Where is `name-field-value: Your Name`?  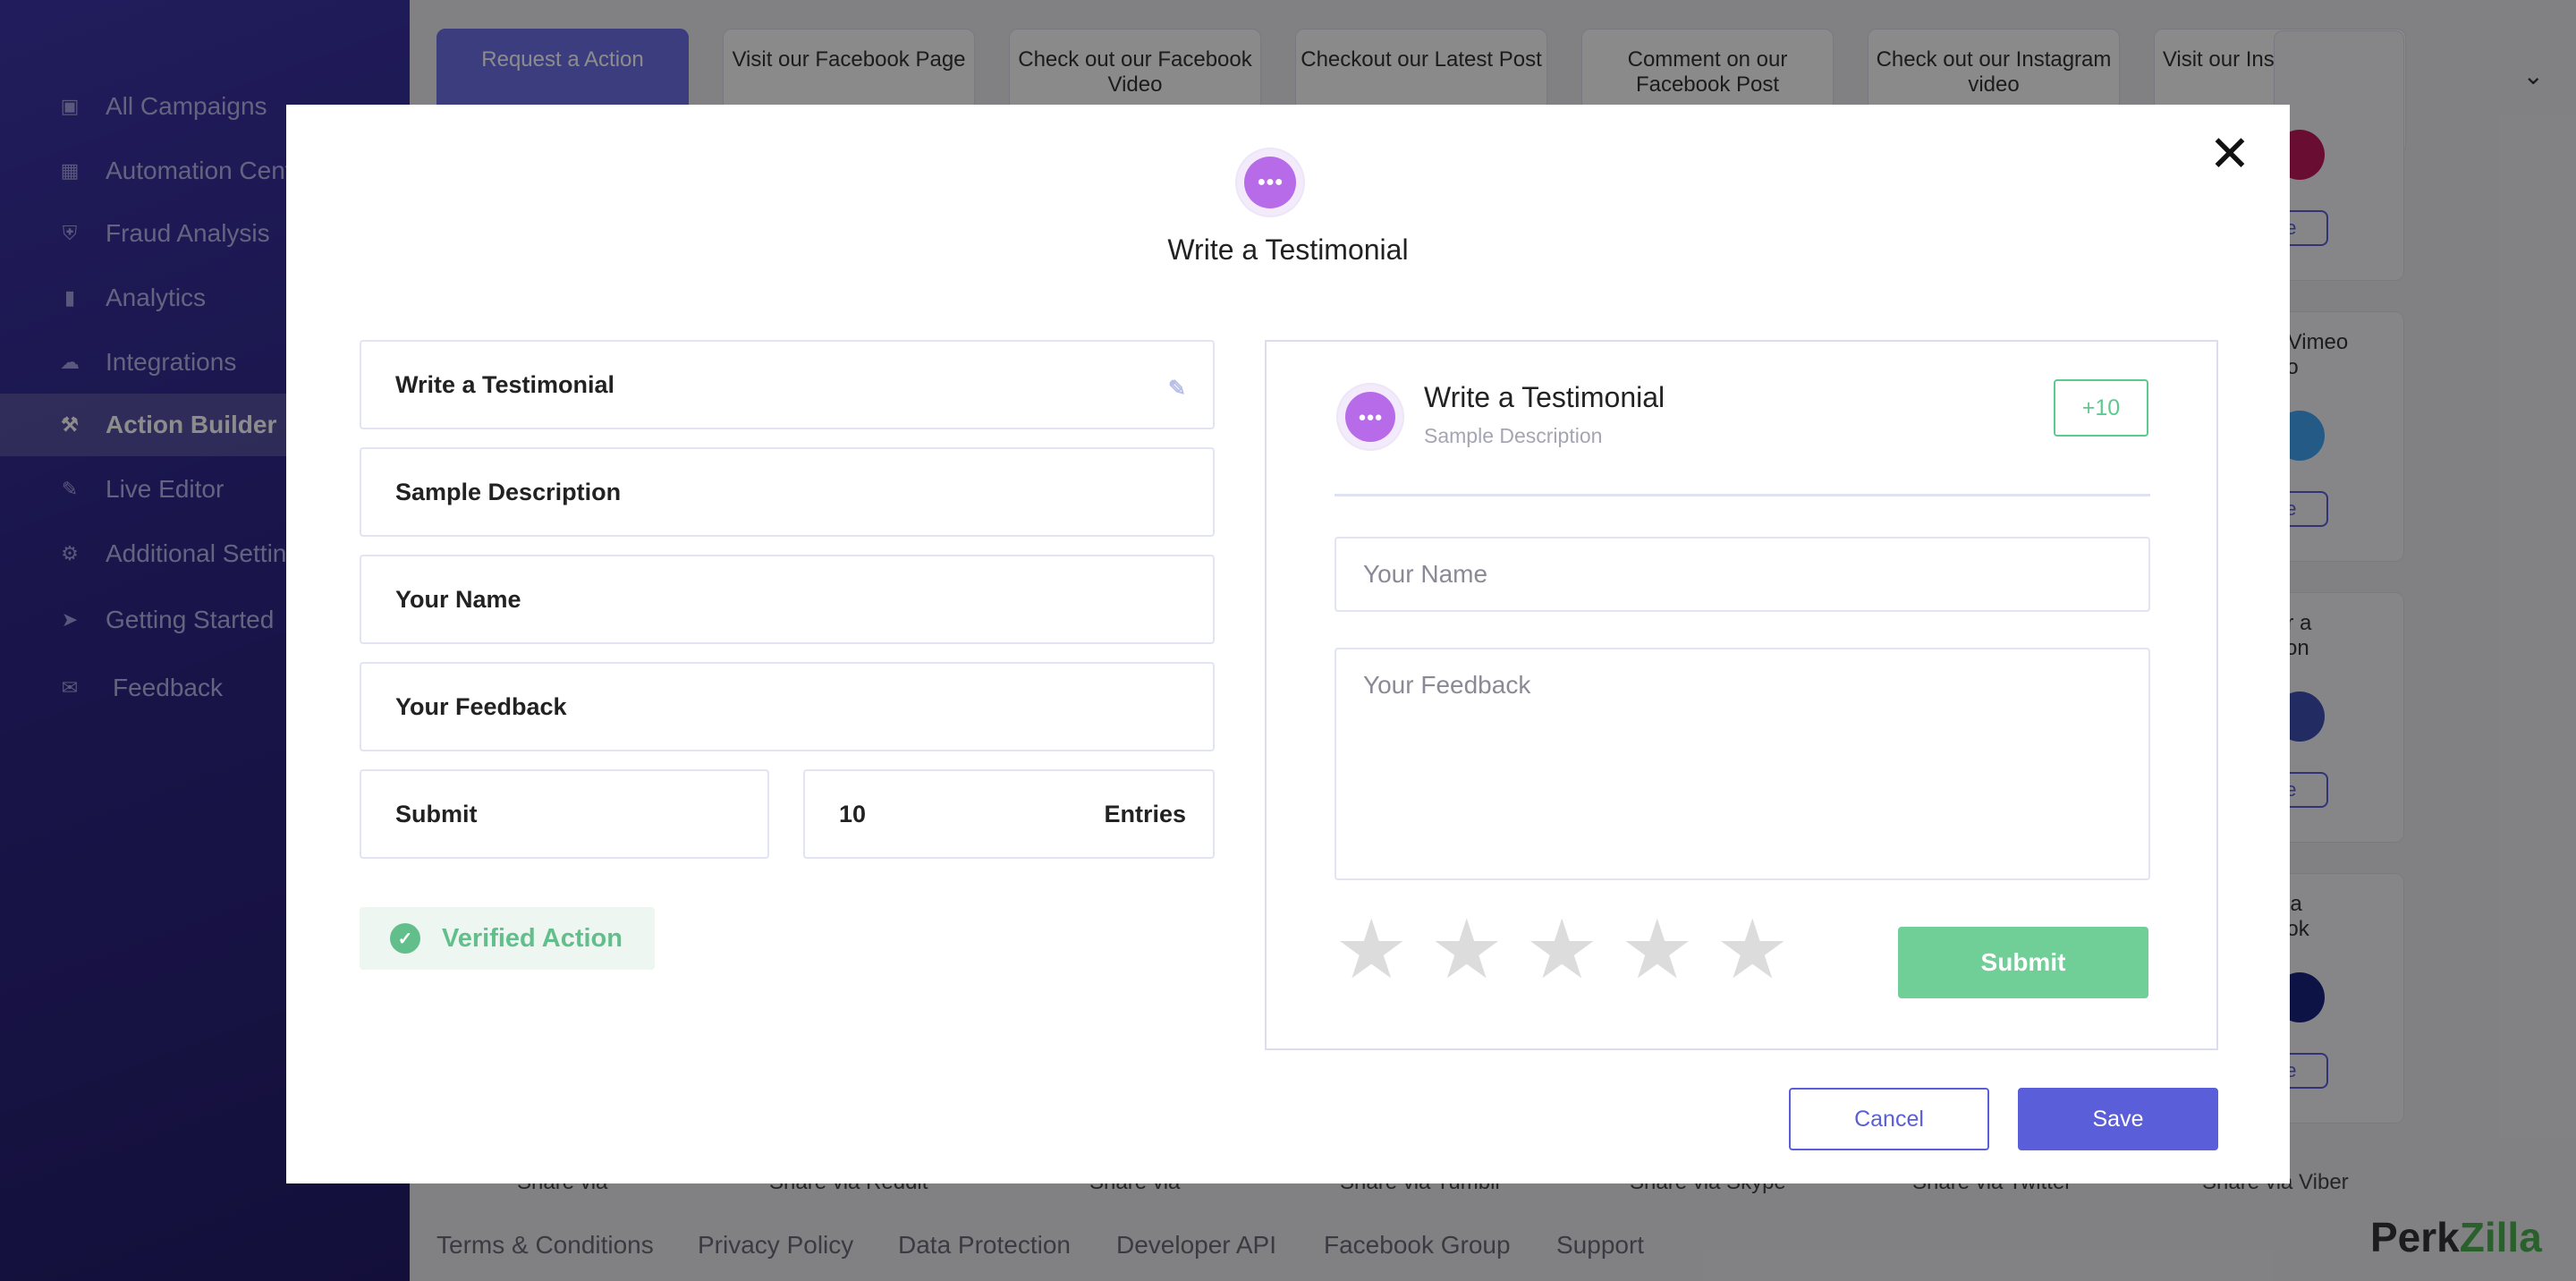
name-field-value: Your Name is located at coordinates (458, 599).